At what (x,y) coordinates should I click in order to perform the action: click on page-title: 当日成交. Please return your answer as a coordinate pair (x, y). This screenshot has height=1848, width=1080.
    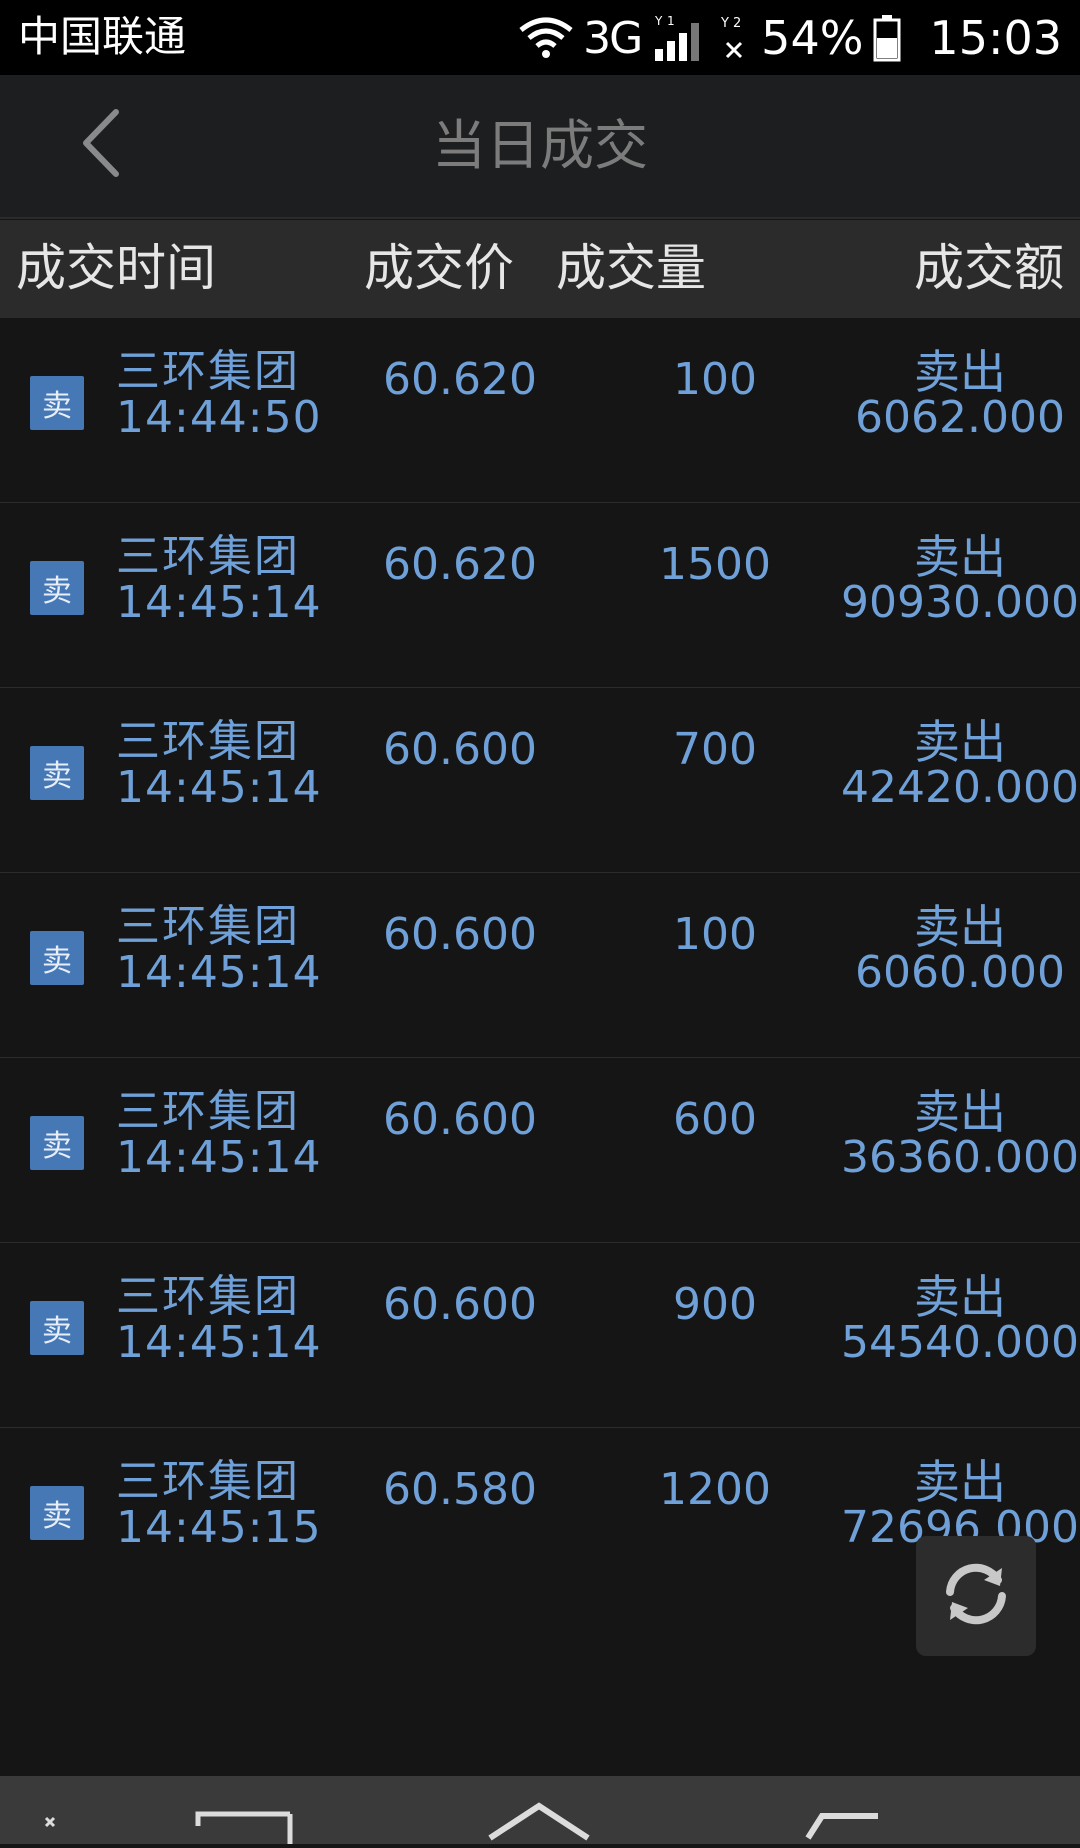
    Looking at the image, I should click on (540, 145).